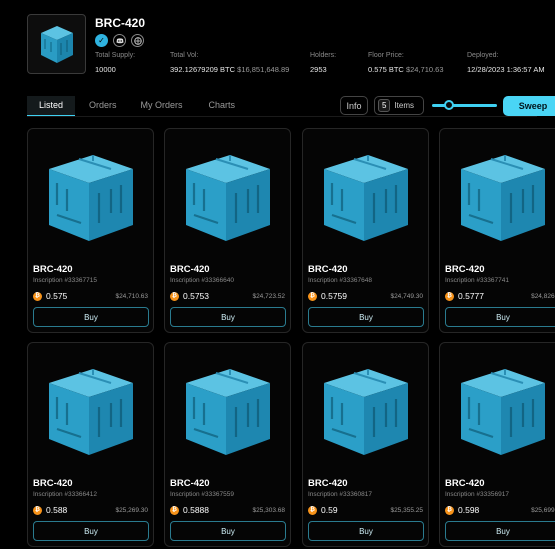  I want to click on card-price-row: ₿ 0.59 $25,355.25, so click(365, 510).